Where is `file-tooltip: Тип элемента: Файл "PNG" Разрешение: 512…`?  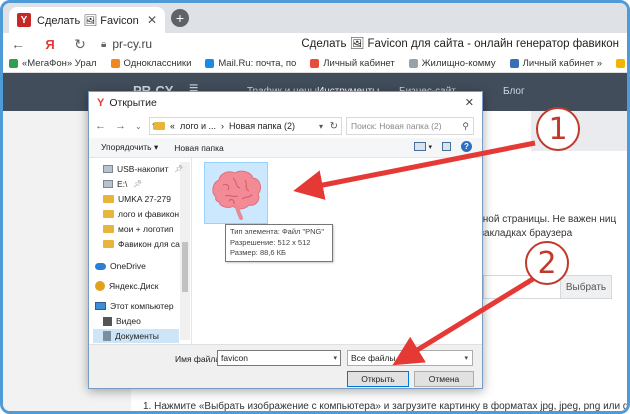 file-tooltip: Тип элемента: Файл "PNG" Разрешение: 512… is located at coordinates (279, 243).